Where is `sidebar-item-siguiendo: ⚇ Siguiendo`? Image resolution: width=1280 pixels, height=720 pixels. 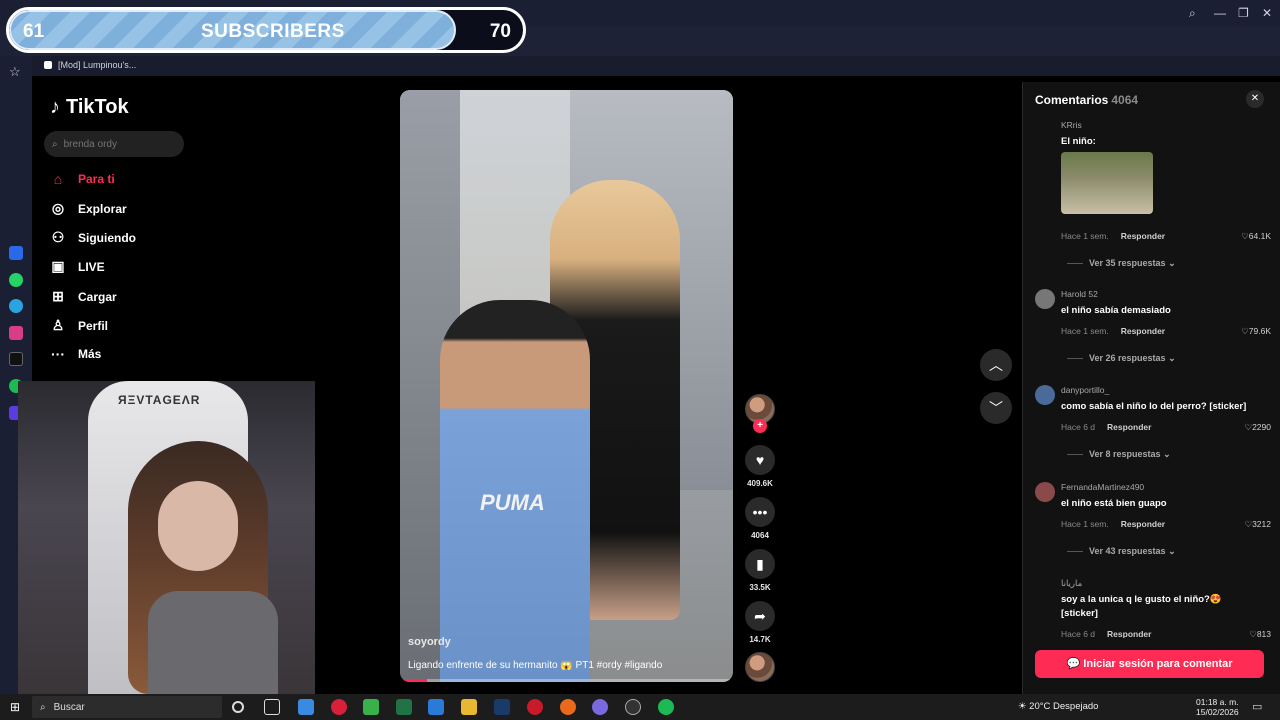
sidebar-item-siguiendo: ⚇ Siguiendo is located at coordinates (93, 237).